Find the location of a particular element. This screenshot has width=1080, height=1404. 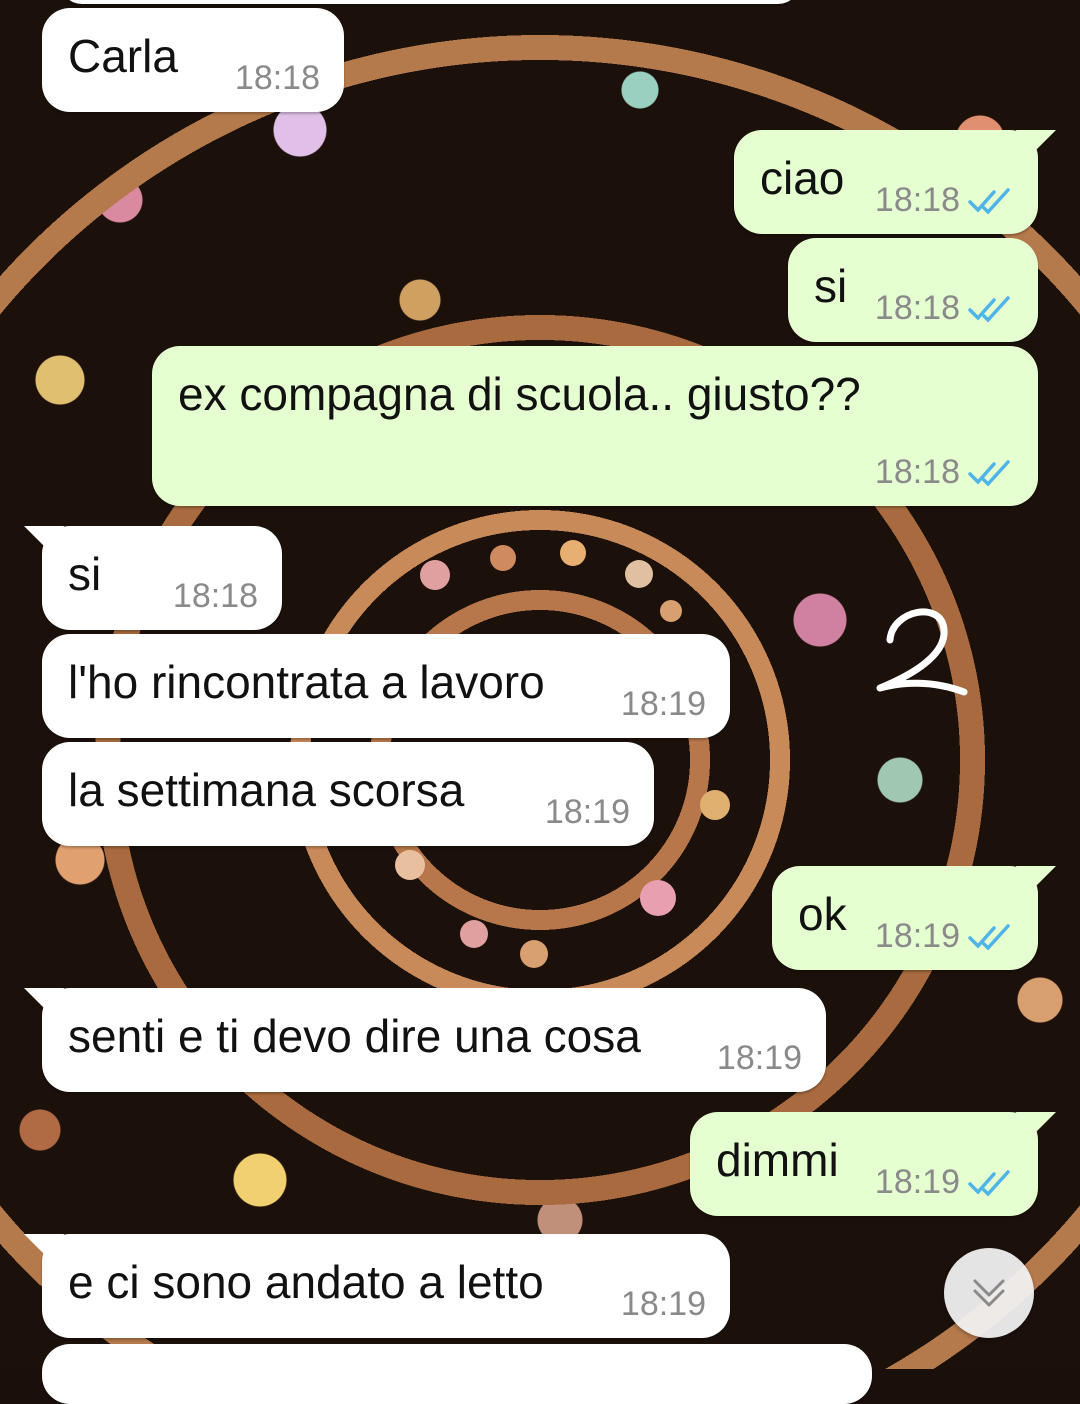

message-text: ok is located at coordinates (822, 914).